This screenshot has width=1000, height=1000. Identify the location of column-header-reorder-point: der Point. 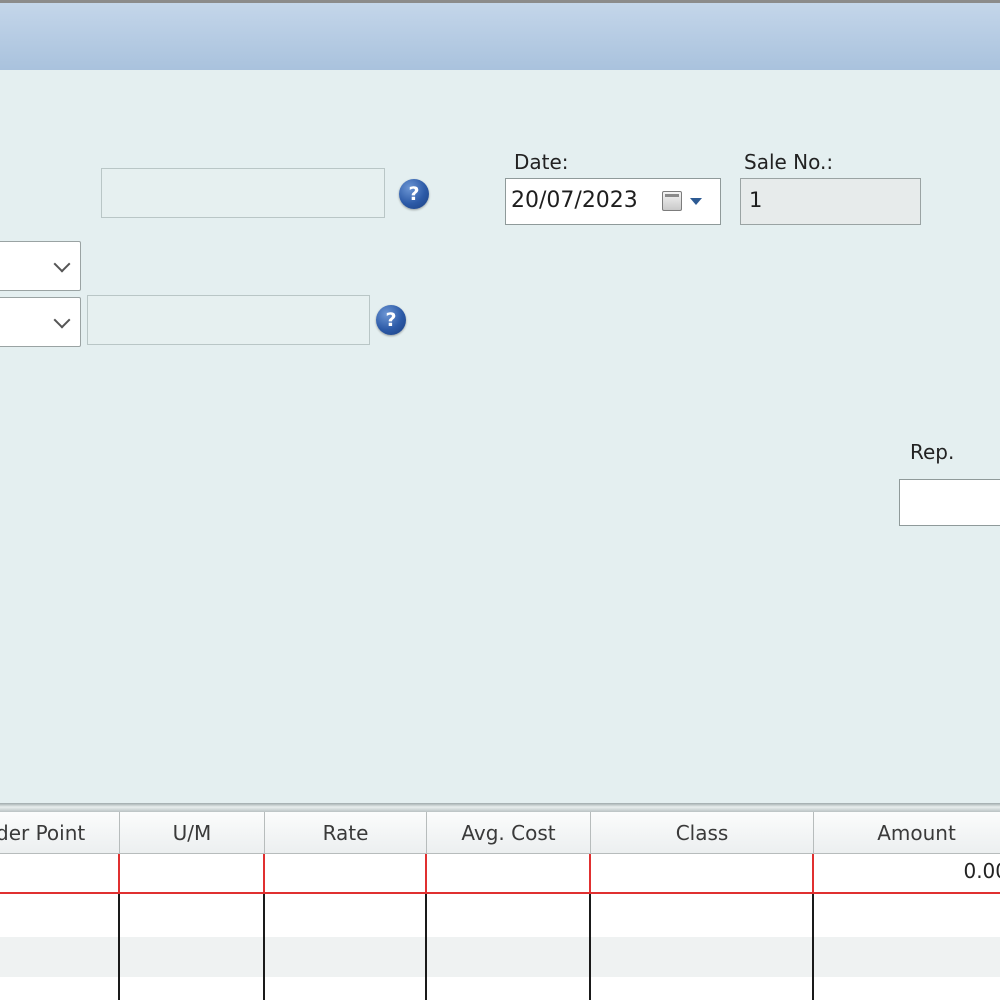
(60, 833).